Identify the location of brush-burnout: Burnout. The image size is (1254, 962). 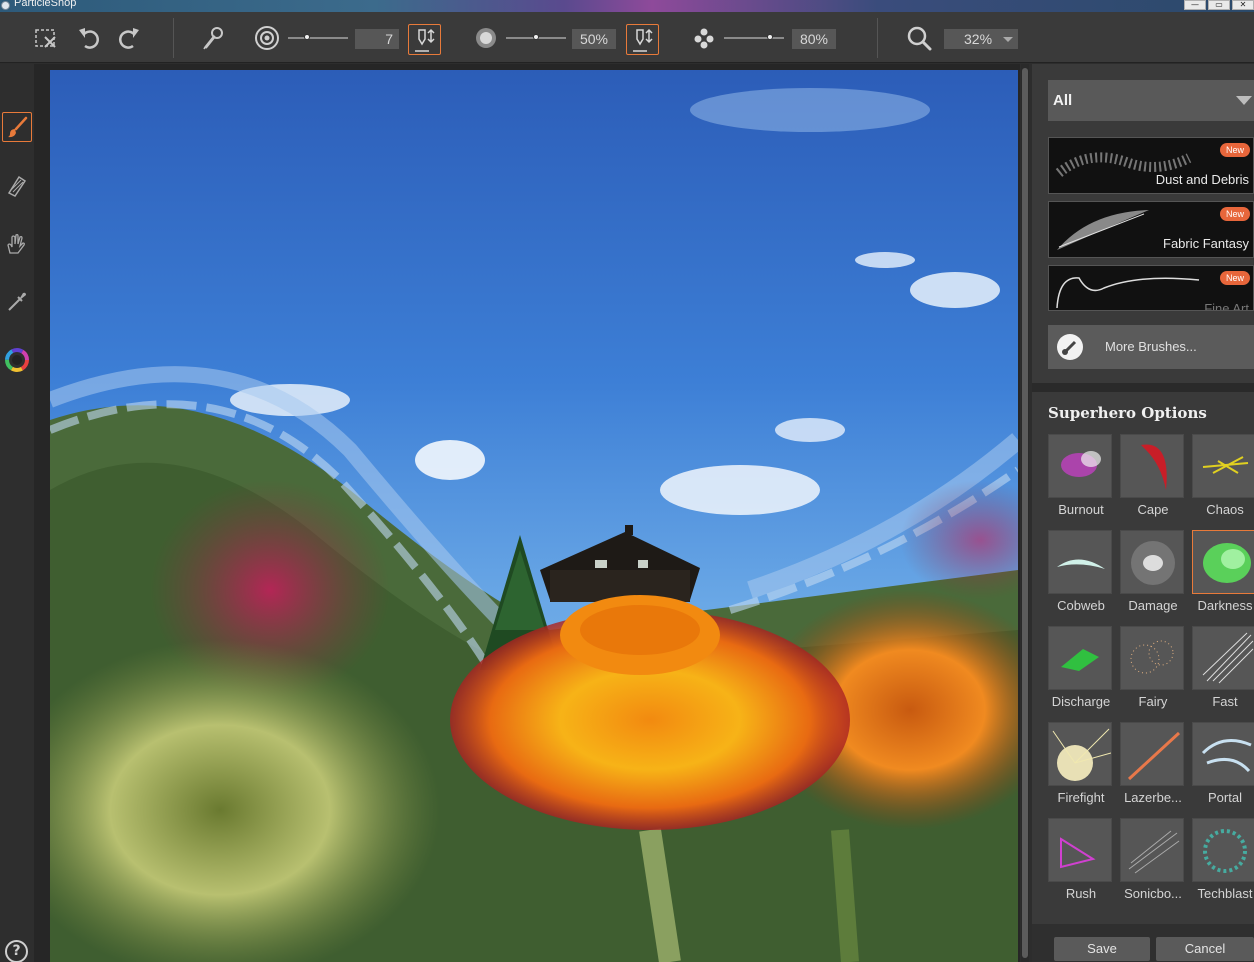
(1081, 479).